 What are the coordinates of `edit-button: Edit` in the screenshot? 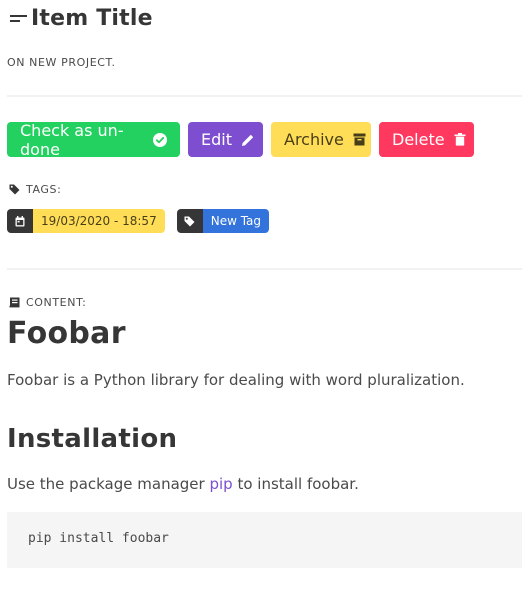 It's located at (225, 139).